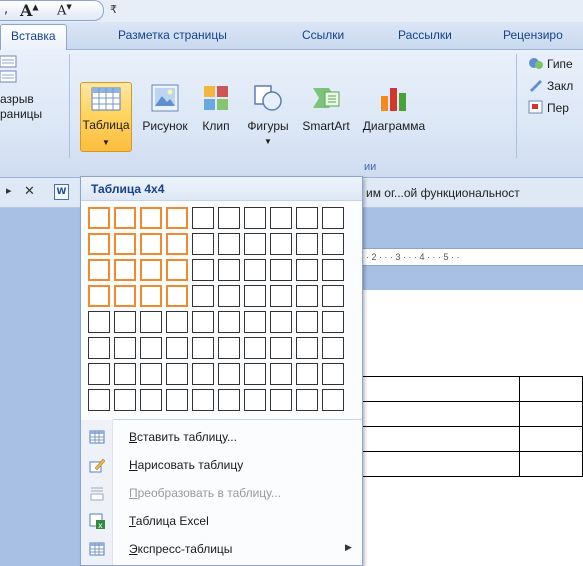 Image resolution: width=583 pixels, height=566 pixels. Describe the element at coordinates (29, 191) in the screenshot. I see `close-icon: ✕` at that location.